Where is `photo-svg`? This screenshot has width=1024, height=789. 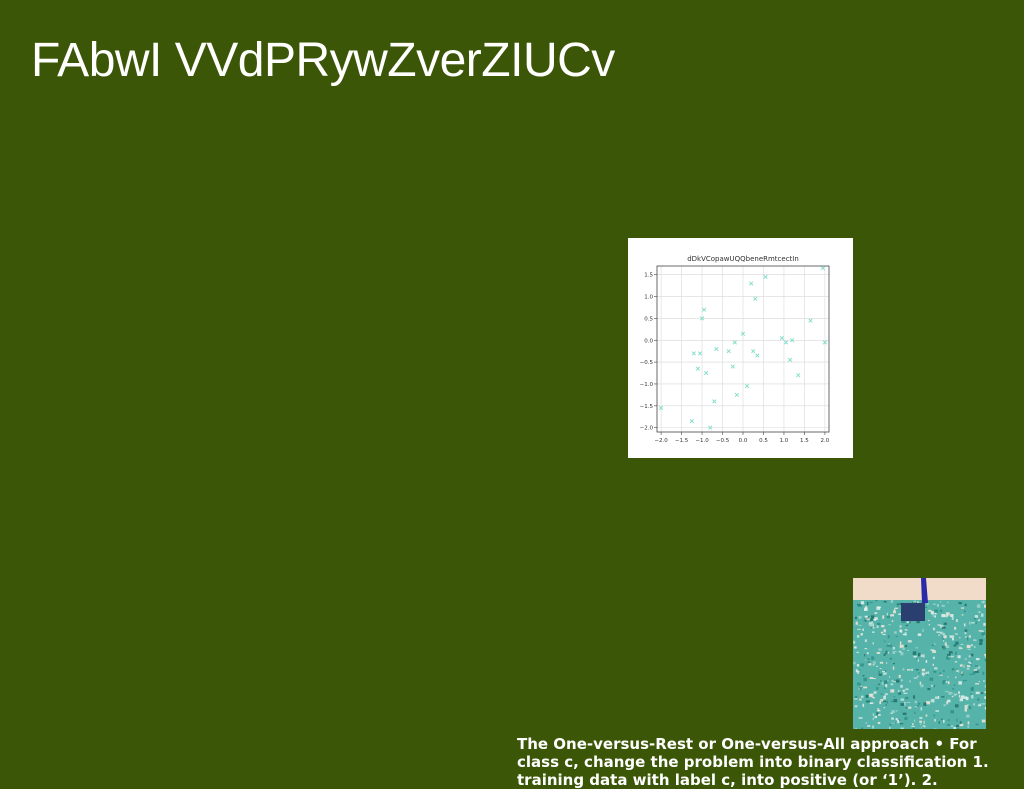
photo-svg is located at coordinates (919, 653).